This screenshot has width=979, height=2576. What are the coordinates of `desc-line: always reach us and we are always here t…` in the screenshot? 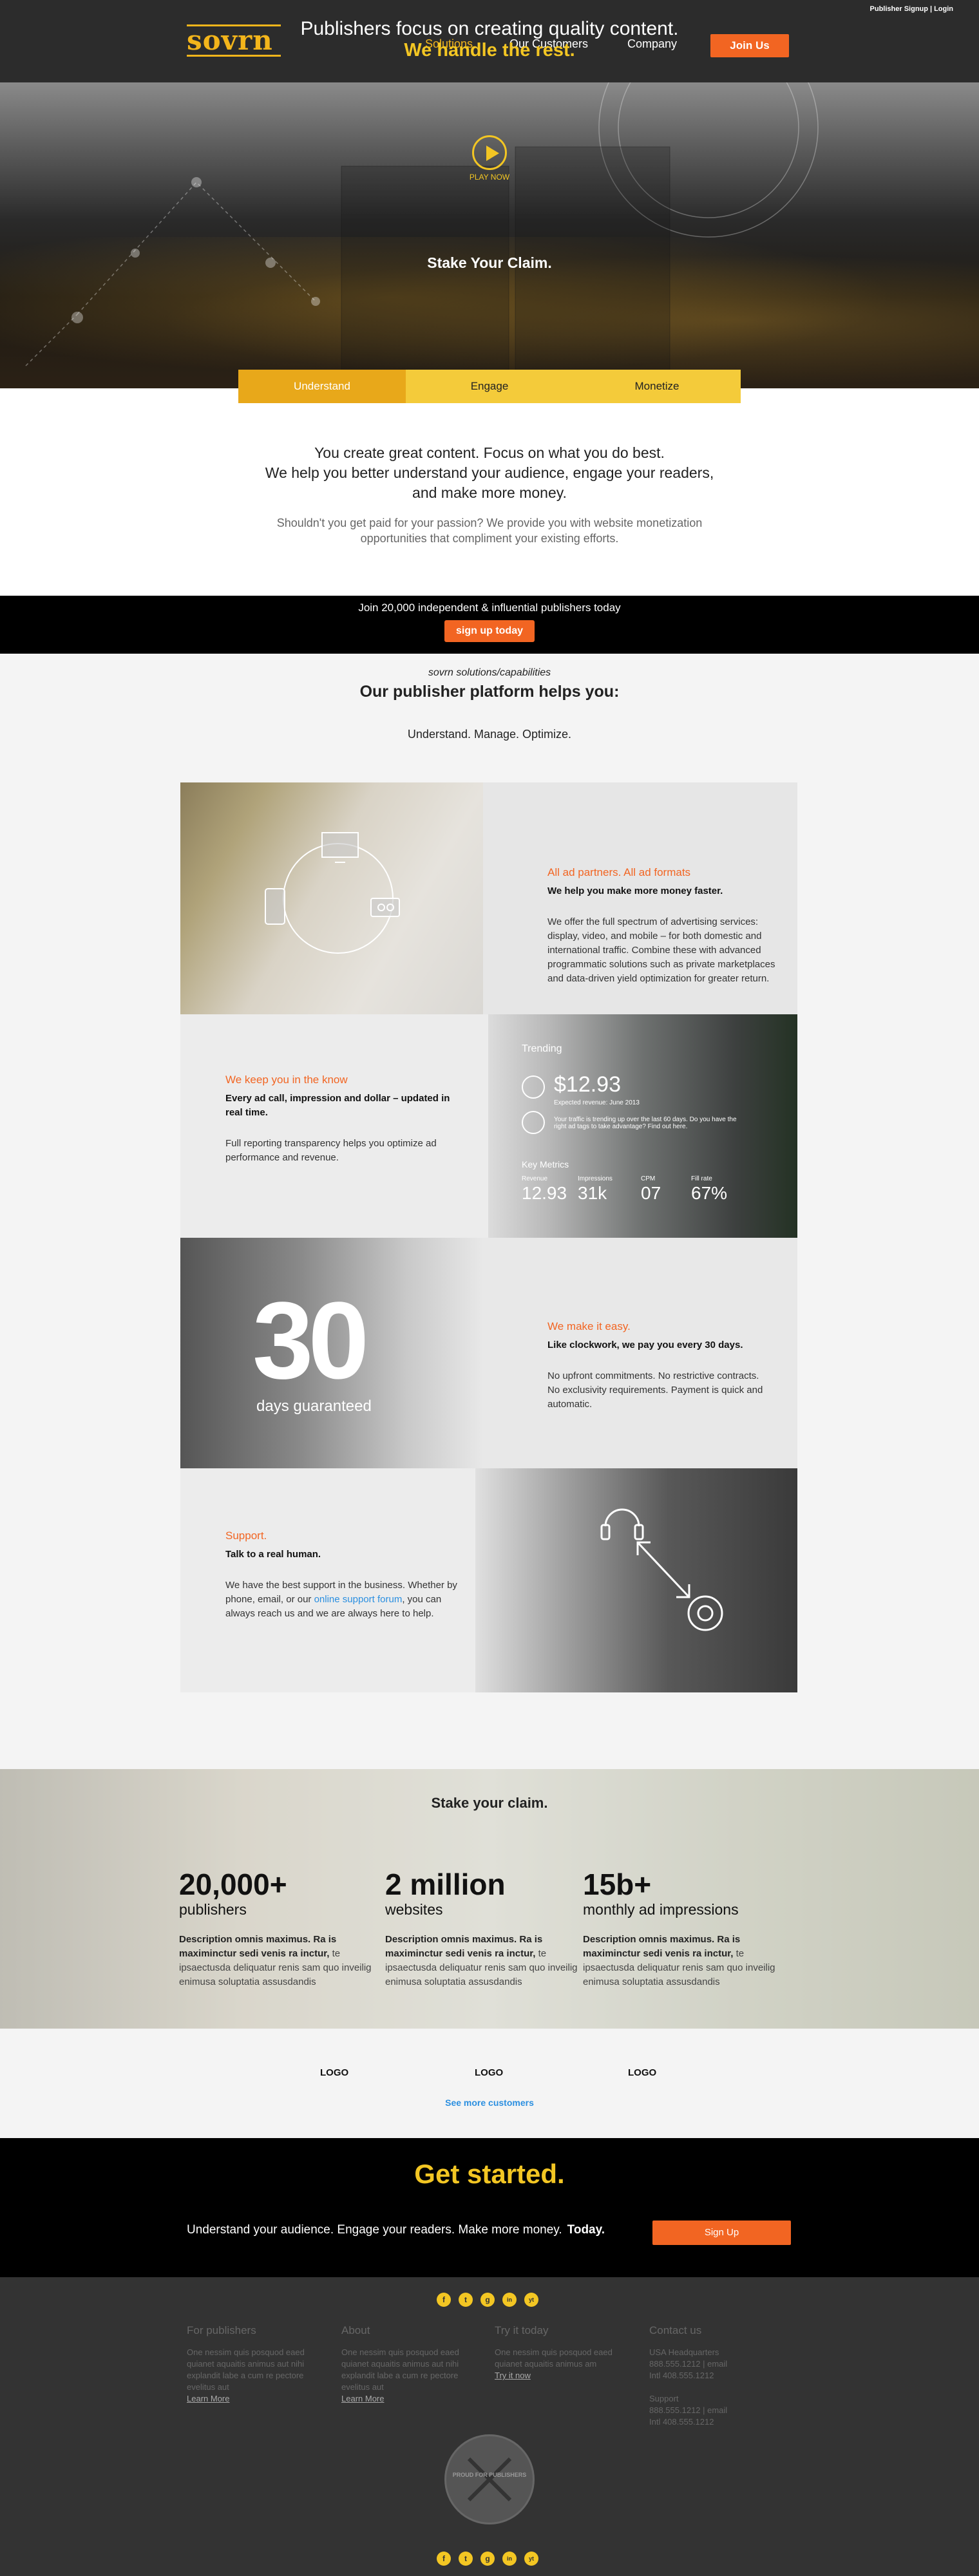 It's located at (330, 1613).